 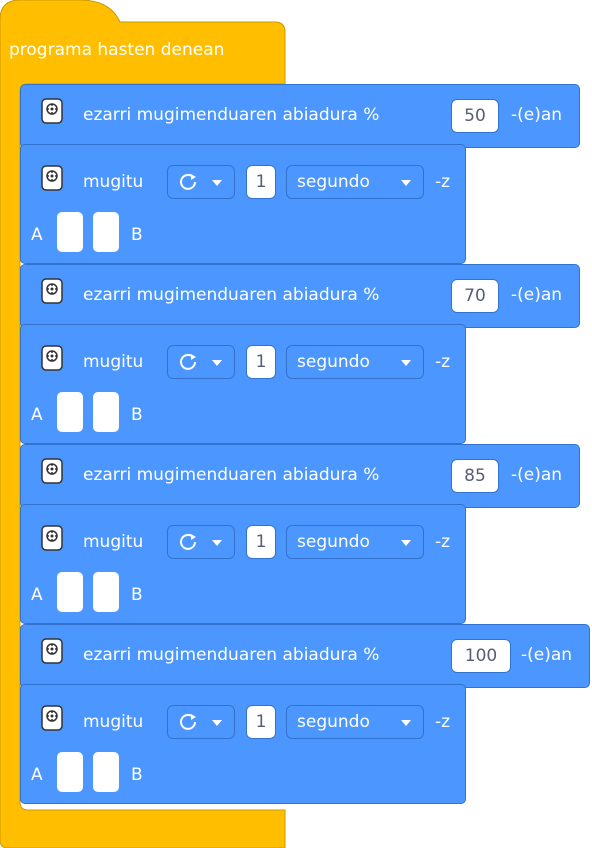 I want to click on speed-input: 85, so click(x=475, y=476).